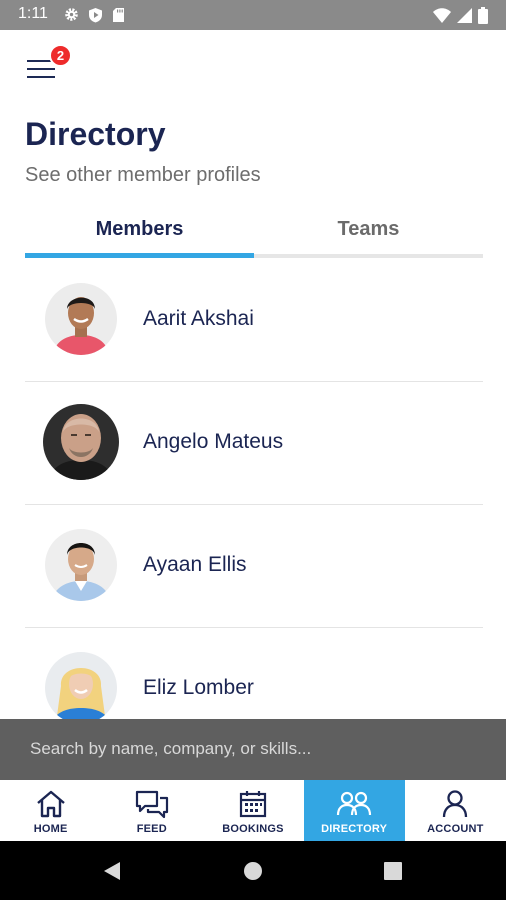 This screenshot has width=506, height=900. I want to click on nav-account: ACCOUNT, so click(455, 810).